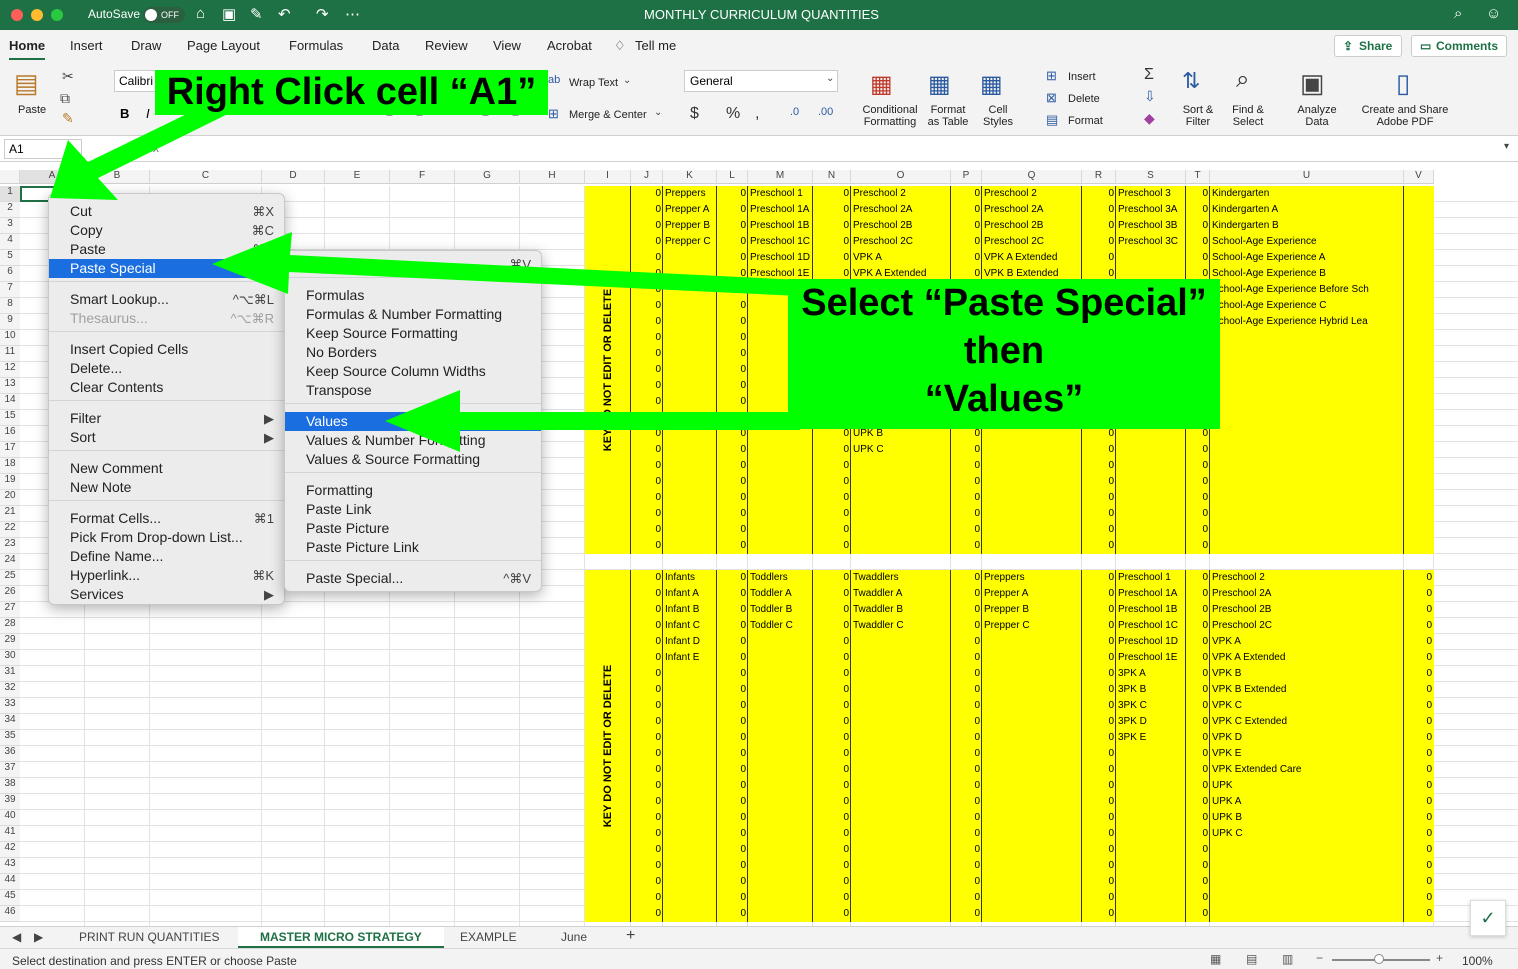 The height and width of the screenshot is (969, 1518). Describe the element at coordinates (1215, 959) in the screenshot. I see `normal-view-icon: ▦` at that location.